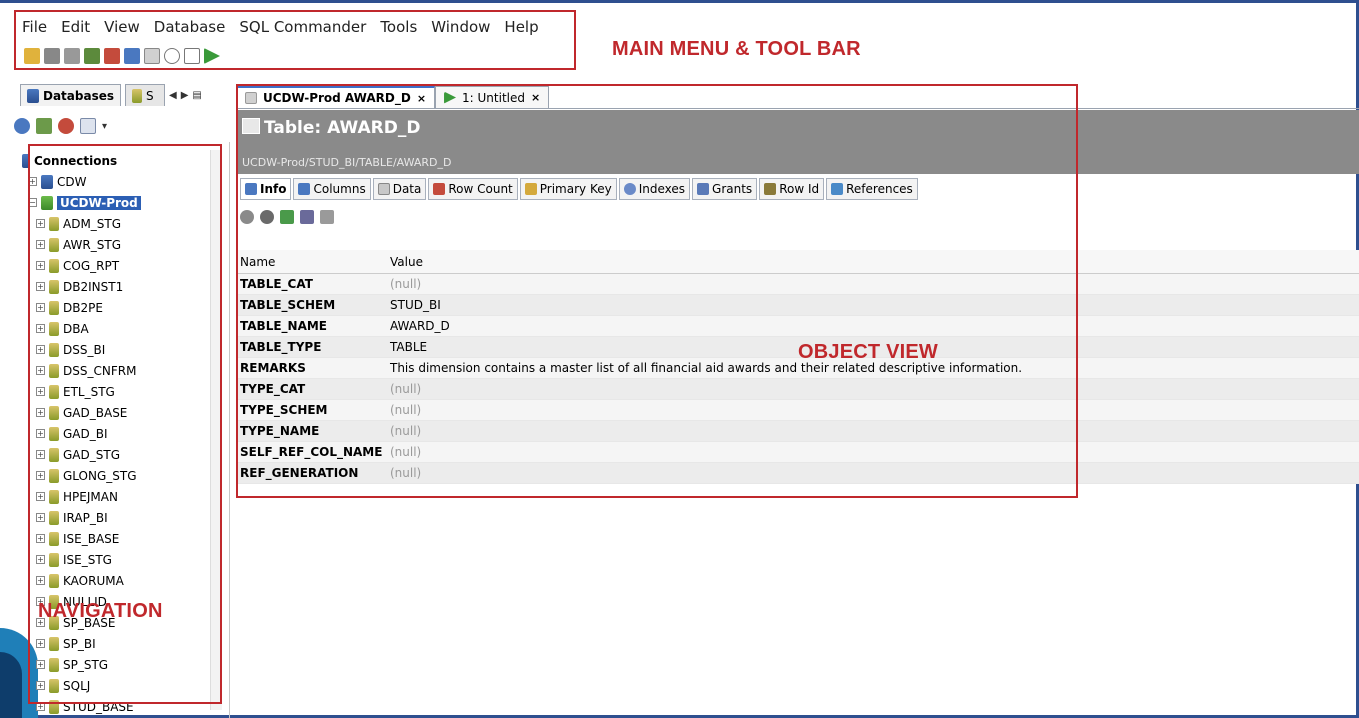 This screenshot has height=718, width=1359. I want to click on menu-toolbar-callout-label: MAIN MENU & TOOL BAR, so click(736, 49).